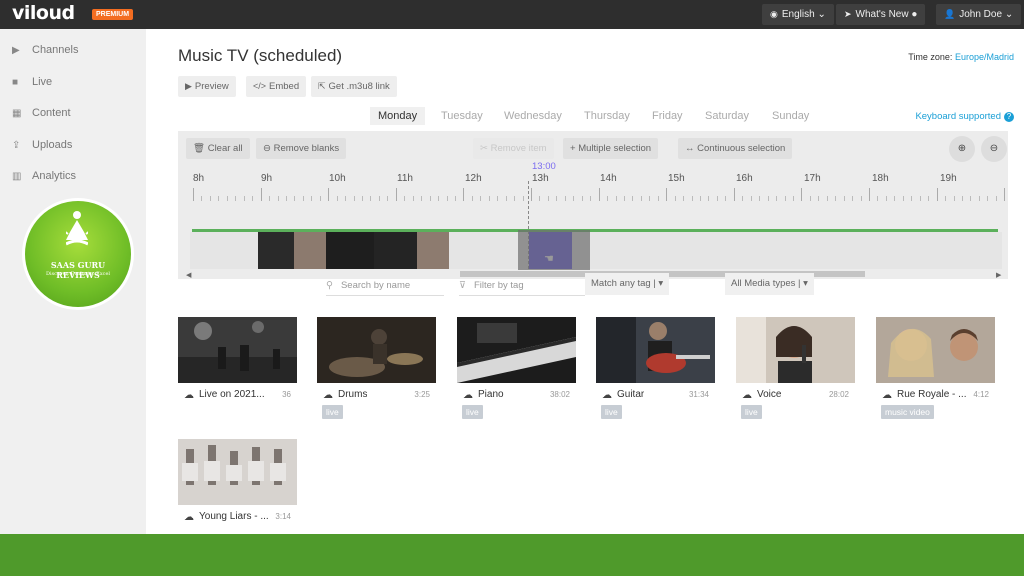  What do you see at coordinates (301, 148) in the screenshot?
I see `remove-blanks-button: ⊖ Remove blanks` at bounding box center [301, 148].